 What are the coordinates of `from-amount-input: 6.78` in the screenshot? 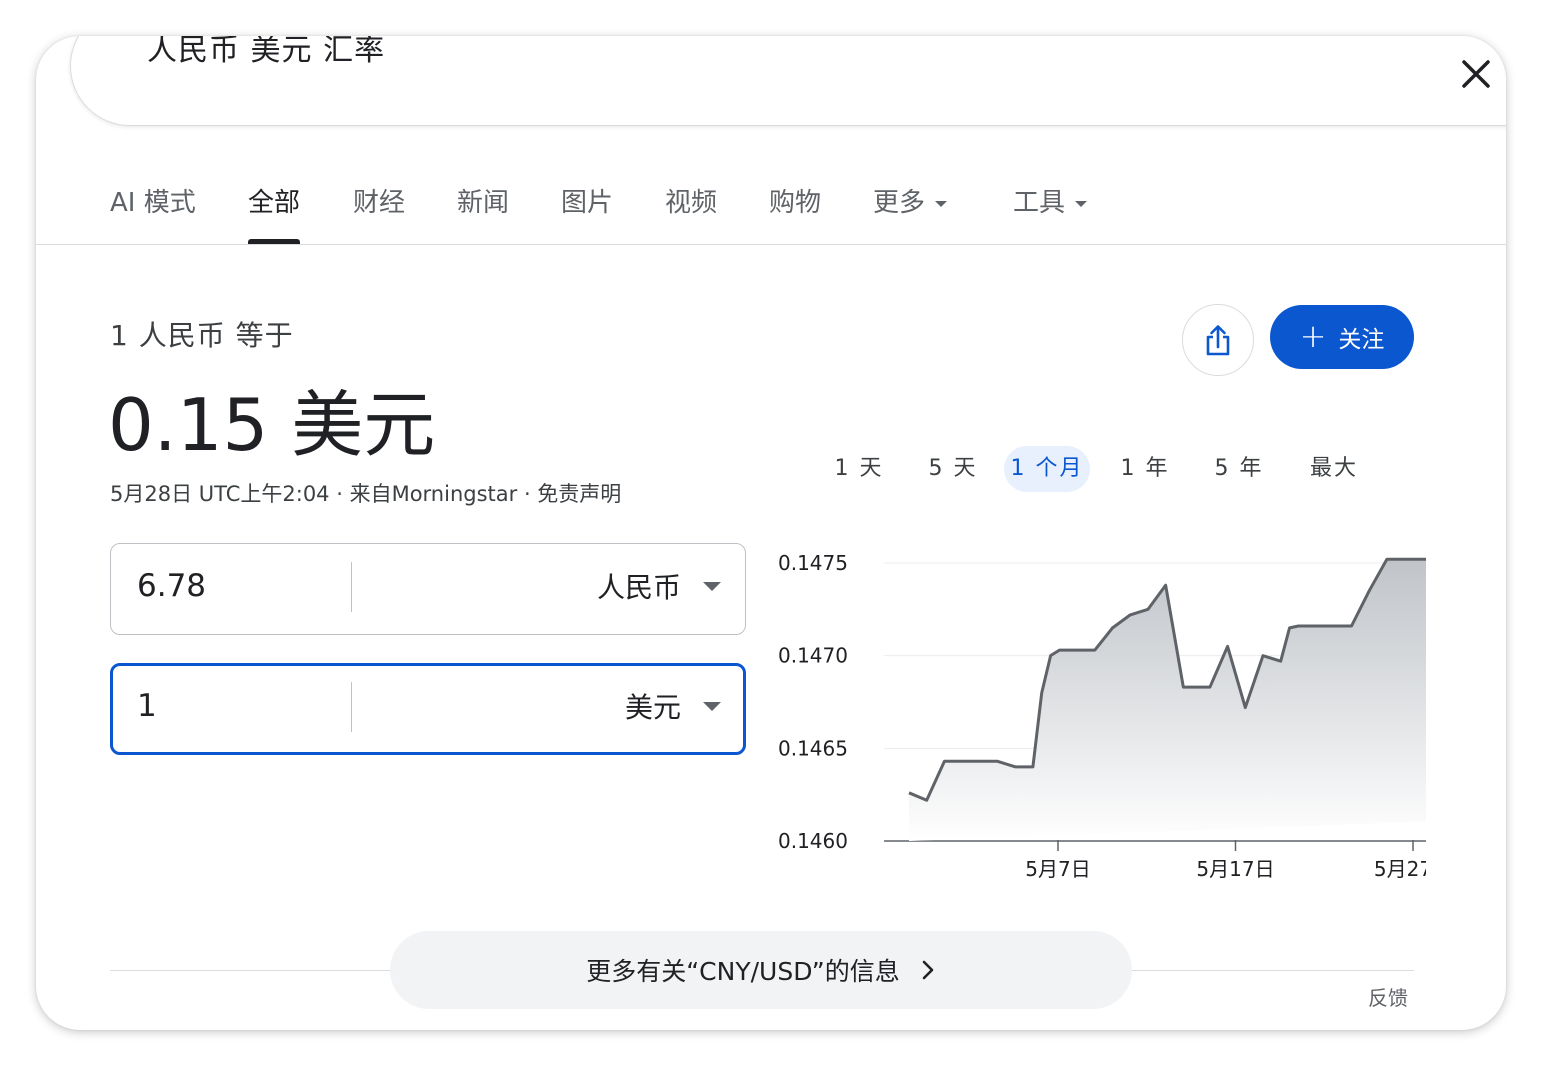 It's located at (171, 586).